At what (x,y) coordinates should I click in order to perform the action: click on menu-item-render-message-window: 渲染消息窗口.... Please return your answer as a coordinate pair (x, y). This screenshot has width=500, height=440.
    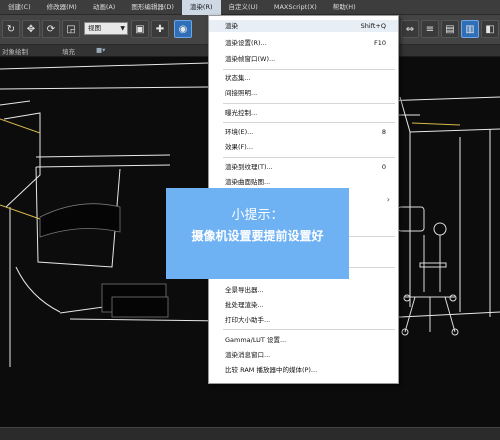
    Looking at the image, I should click on (303, 355).